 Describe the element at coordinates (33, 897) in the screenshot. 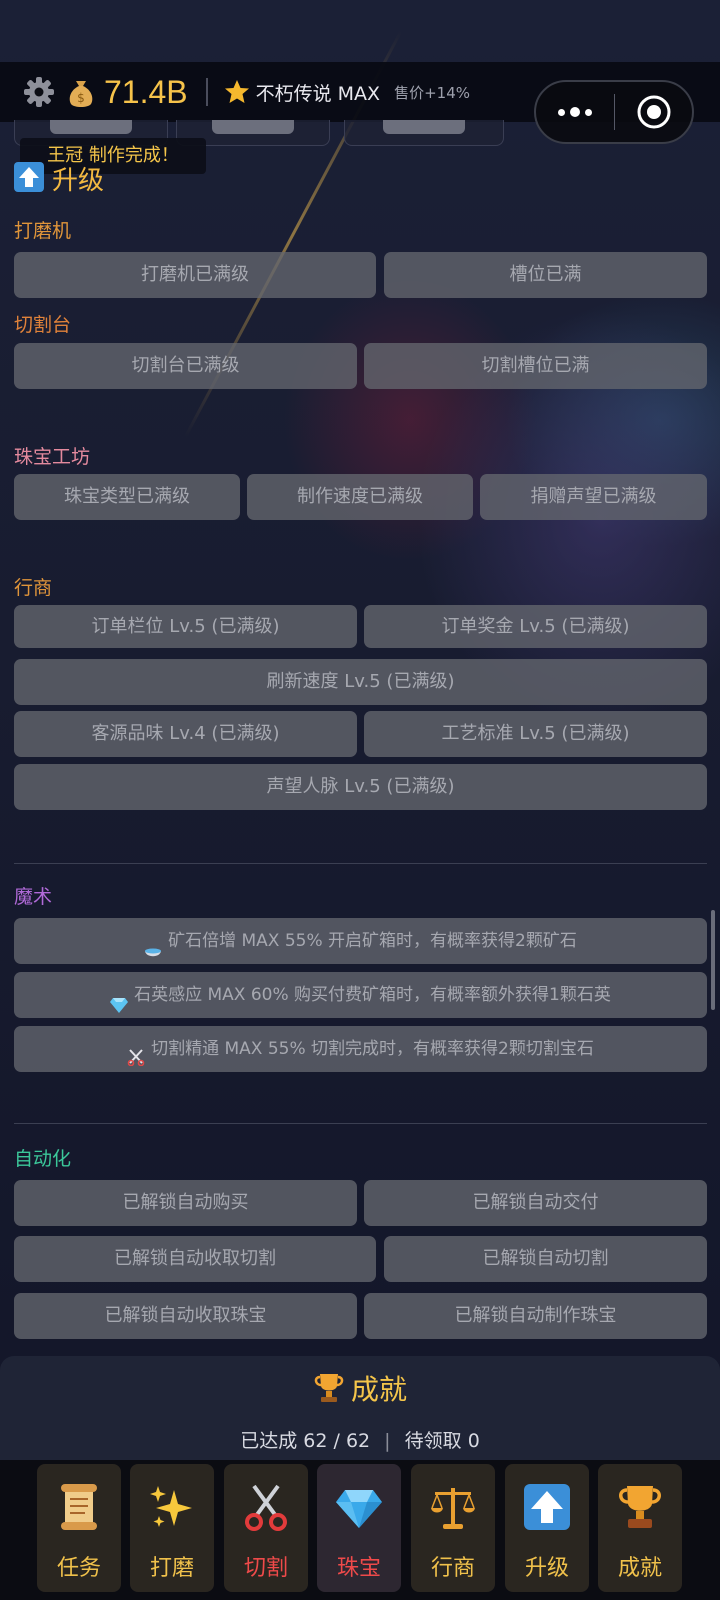

I see `magic-section-label: 魔术` at that location.